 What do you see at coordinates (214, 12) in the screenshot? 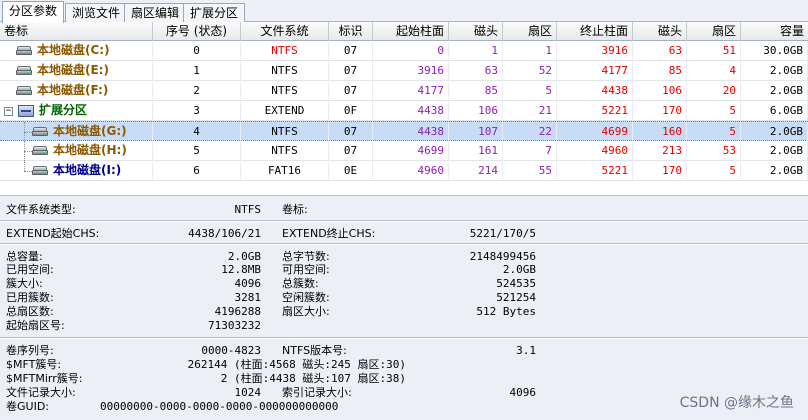
I see `tab-extended-partition: 扩展分区` at bounding box center [214, 12].